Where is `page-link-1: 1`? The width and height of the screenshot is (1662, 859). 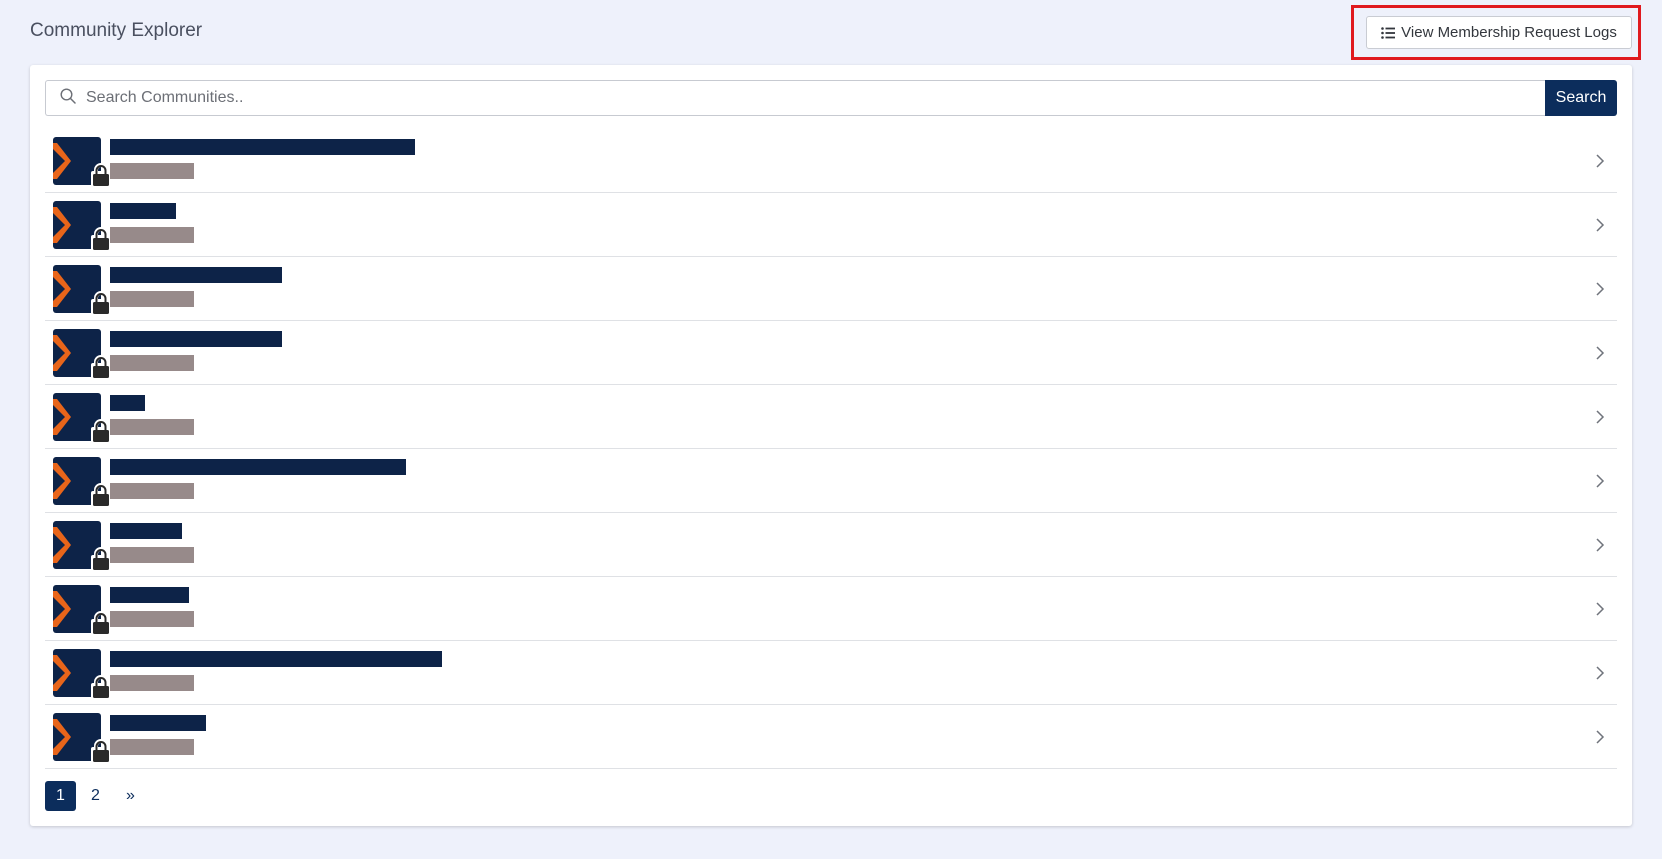
page-link-1: 1 is located at coordinates (60, 796).